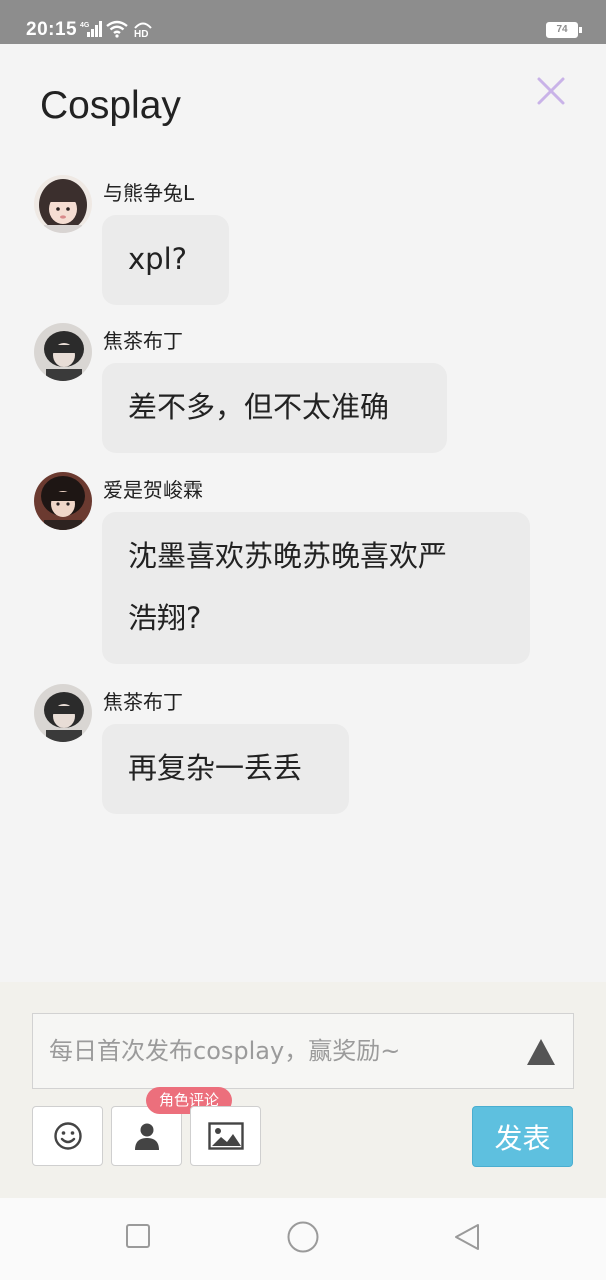 This screenshot has width=606, height=1280. What do you see at coordinates (551, 91) in the screenshot?
I see `close-icon` at bounding box center [551, 91].